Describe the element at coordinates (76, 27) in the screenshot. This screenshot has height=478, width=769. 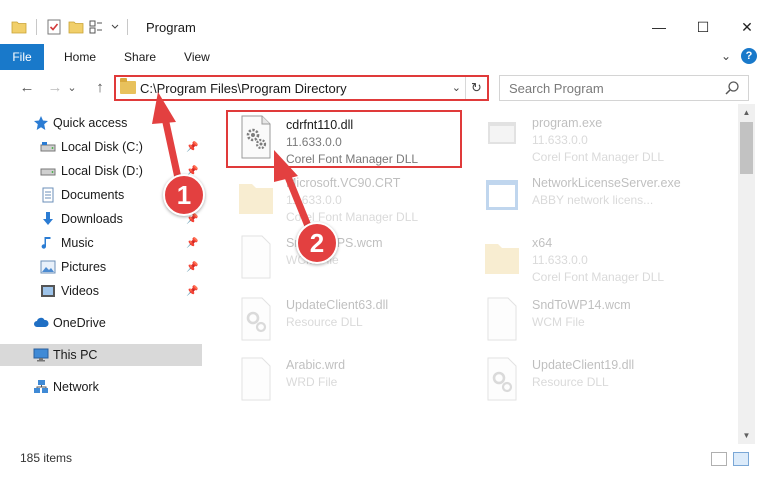
I see `new-folder-icon` at that location.